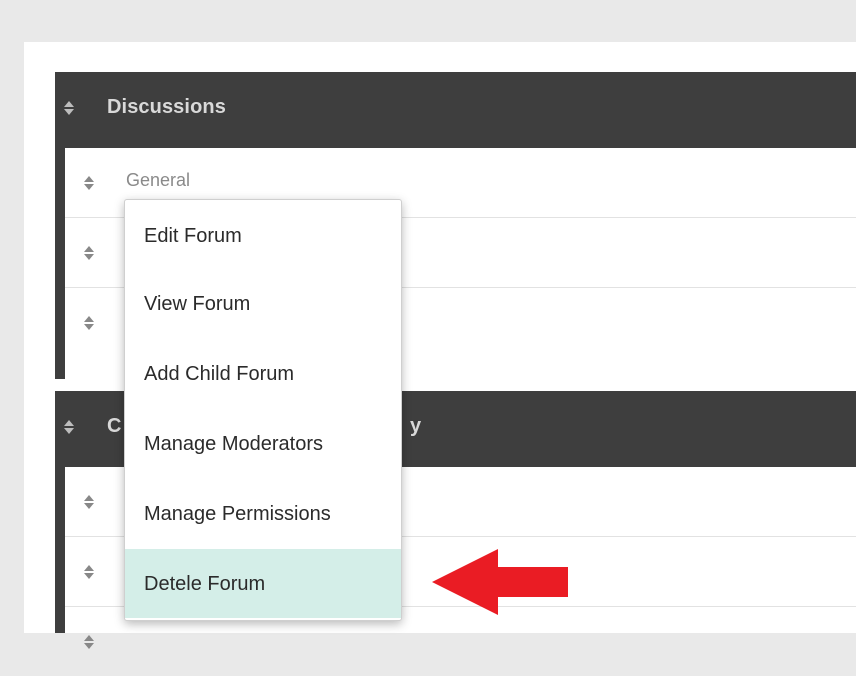 The width and height of the screenshot is (856, 676). What do you see at coordinates (263, 514) in the screenshot?
I see `menu-item-manage-permissions: Manage Permissions` at bounding box center [263, 514].